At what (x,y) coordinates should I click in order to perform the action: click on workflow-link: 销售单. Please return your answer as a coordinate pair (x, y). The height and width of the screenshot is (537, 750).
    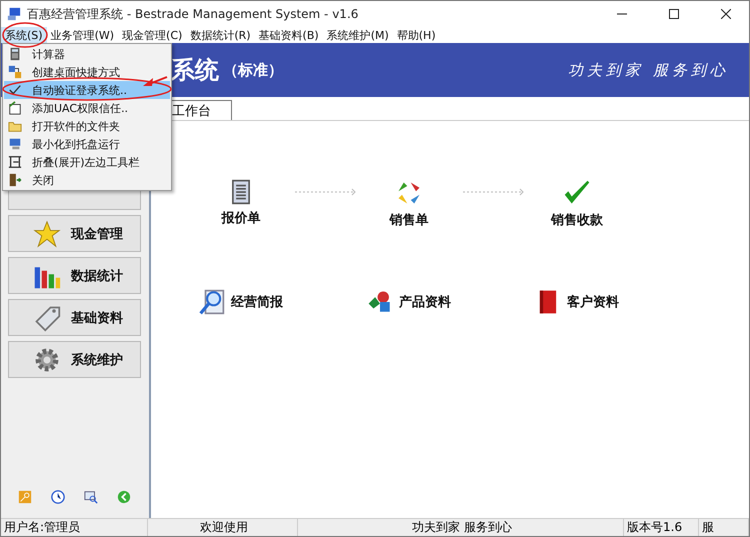
    Looking at the image, I should click on (409, 220).